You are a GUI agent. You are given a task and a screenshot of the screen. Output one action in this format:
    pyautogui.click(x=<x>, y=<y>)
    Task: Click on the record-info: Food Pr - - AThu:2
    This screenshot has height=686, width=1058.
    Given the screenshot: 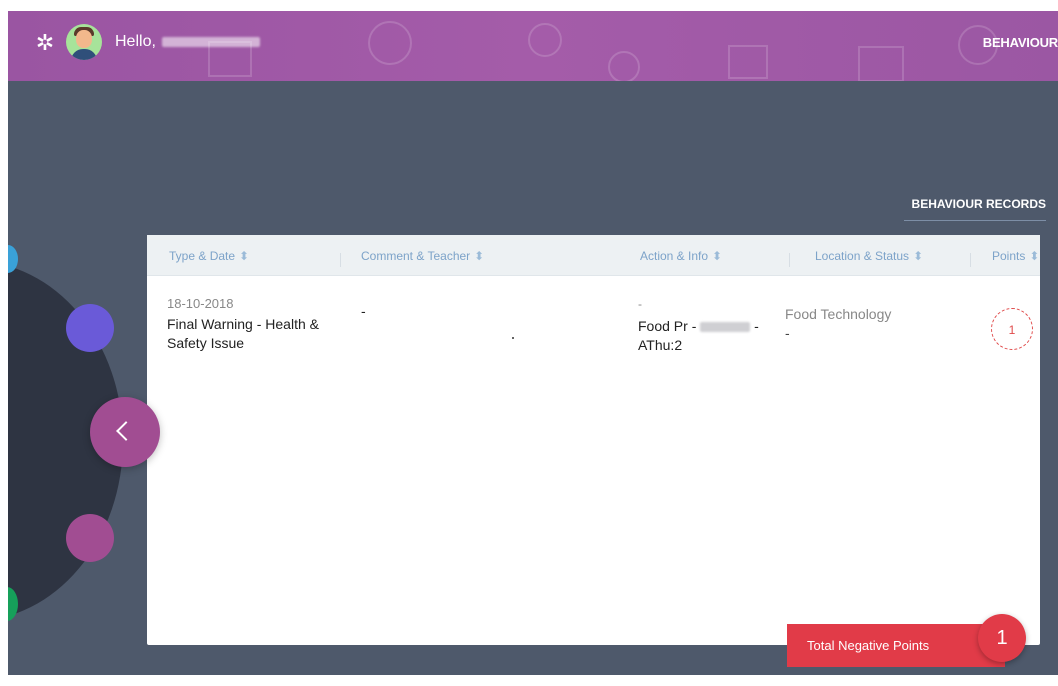 What is the action you would take?
    pyautogui.click(x=713, y=336)
    